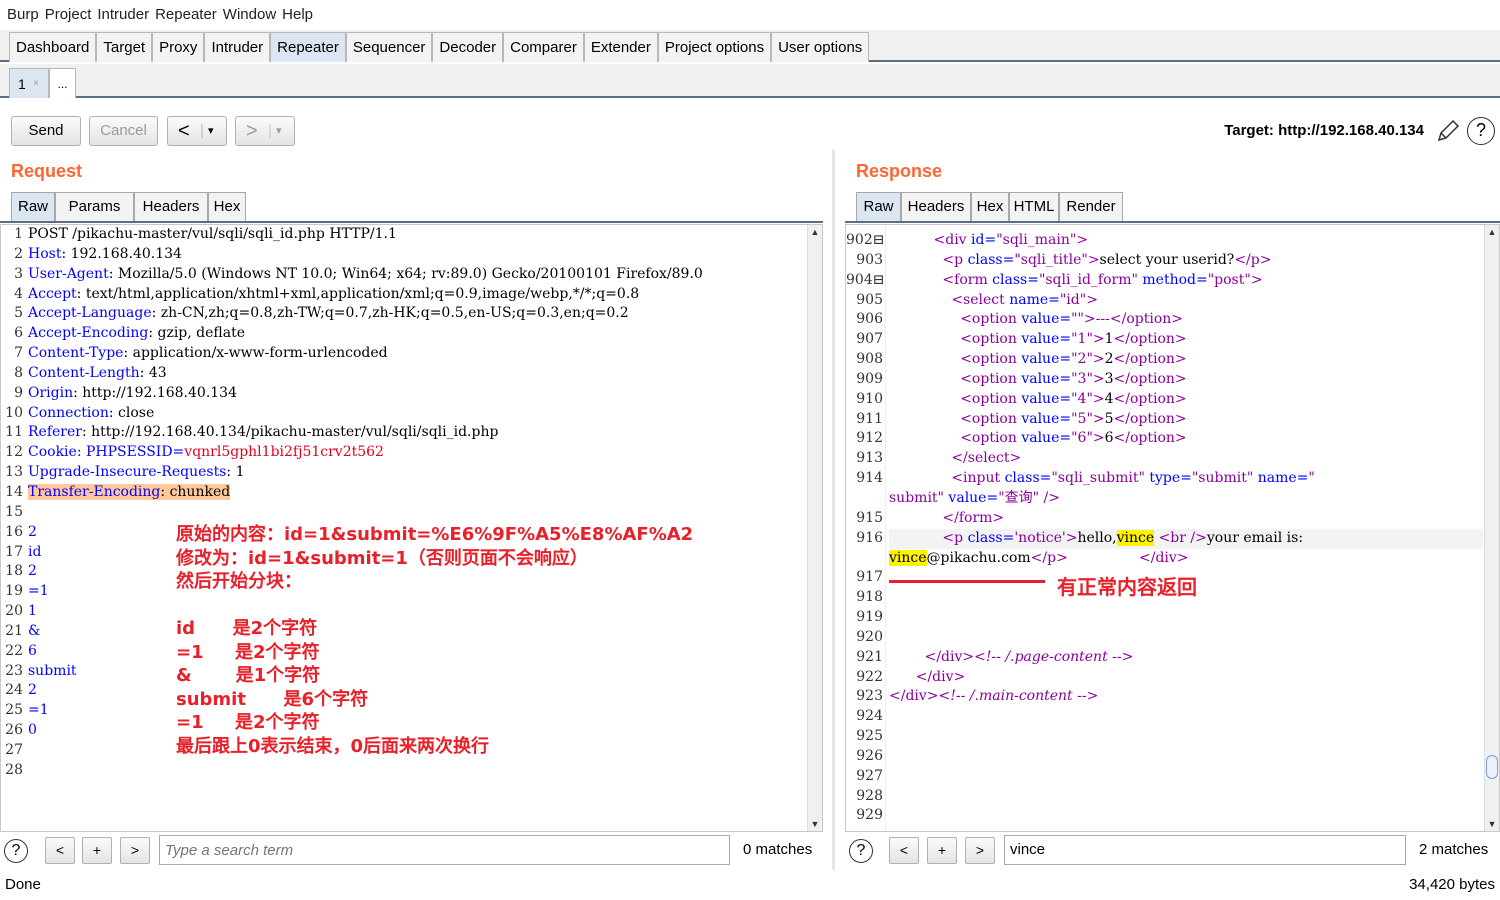  Describe the element at coordinates (135, 850) in the screenshot. I see `request-search-next-button: >` at that location.